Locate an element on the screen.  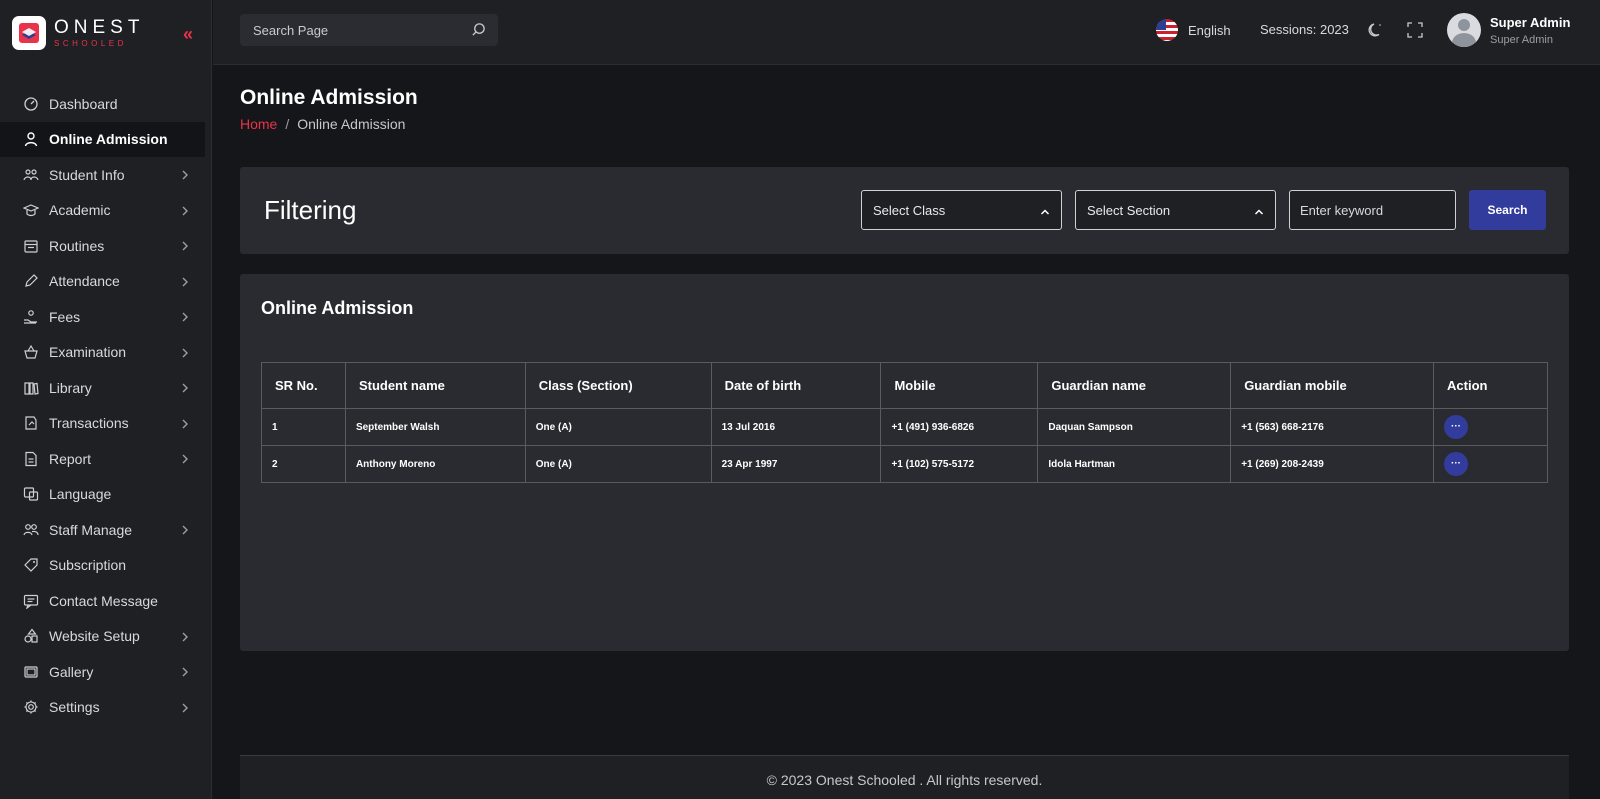
sidebar-item-routines: Routines is located at coordinates (102, 246).